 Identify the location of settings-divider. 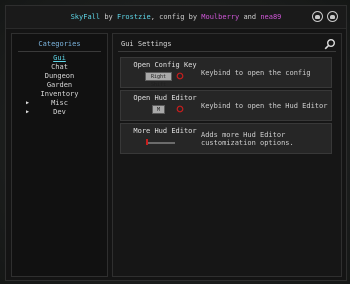
(227, 51).